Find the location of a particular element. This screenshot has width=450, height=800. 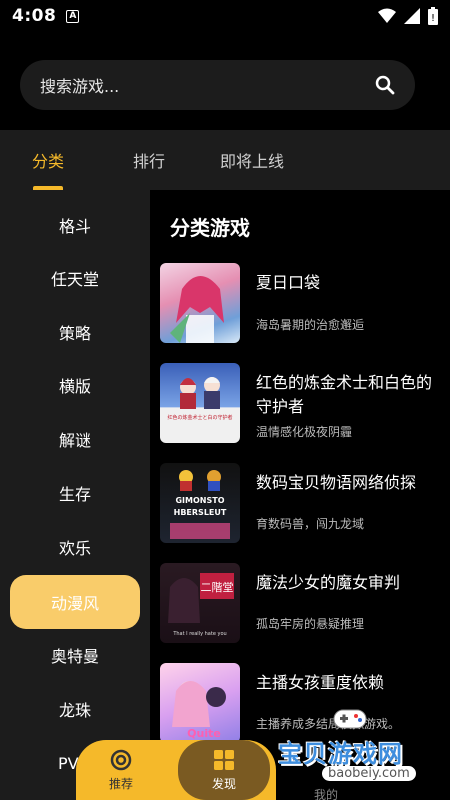

tab-label: 分类 is located at coordinates (48, 161).